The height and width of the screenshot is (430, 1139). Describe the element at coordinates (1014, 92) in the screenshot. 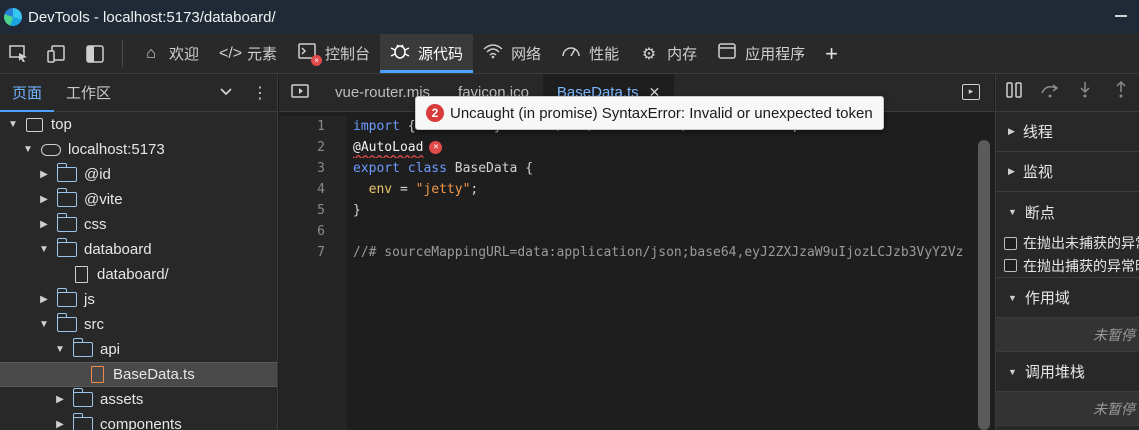

I see `pause-icon` at that location.